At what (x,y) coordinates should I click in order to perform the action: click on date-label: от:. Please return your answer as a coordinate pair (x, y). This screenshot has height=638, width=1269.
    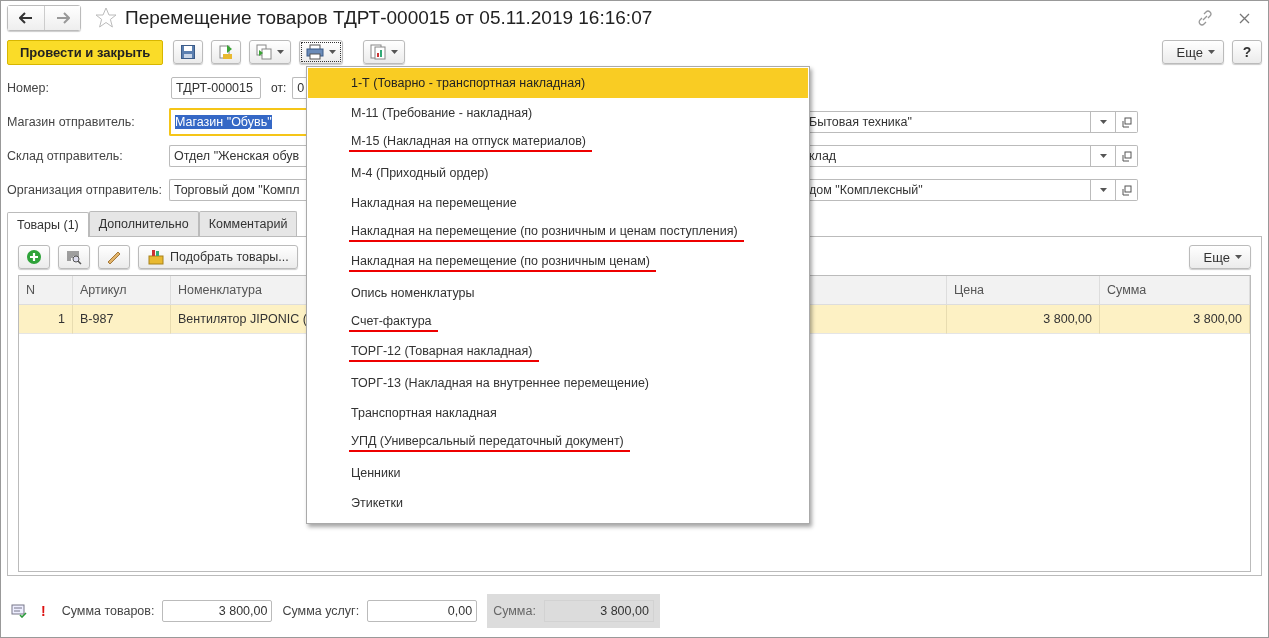
    Looking at the image, I should click on (279, 88).